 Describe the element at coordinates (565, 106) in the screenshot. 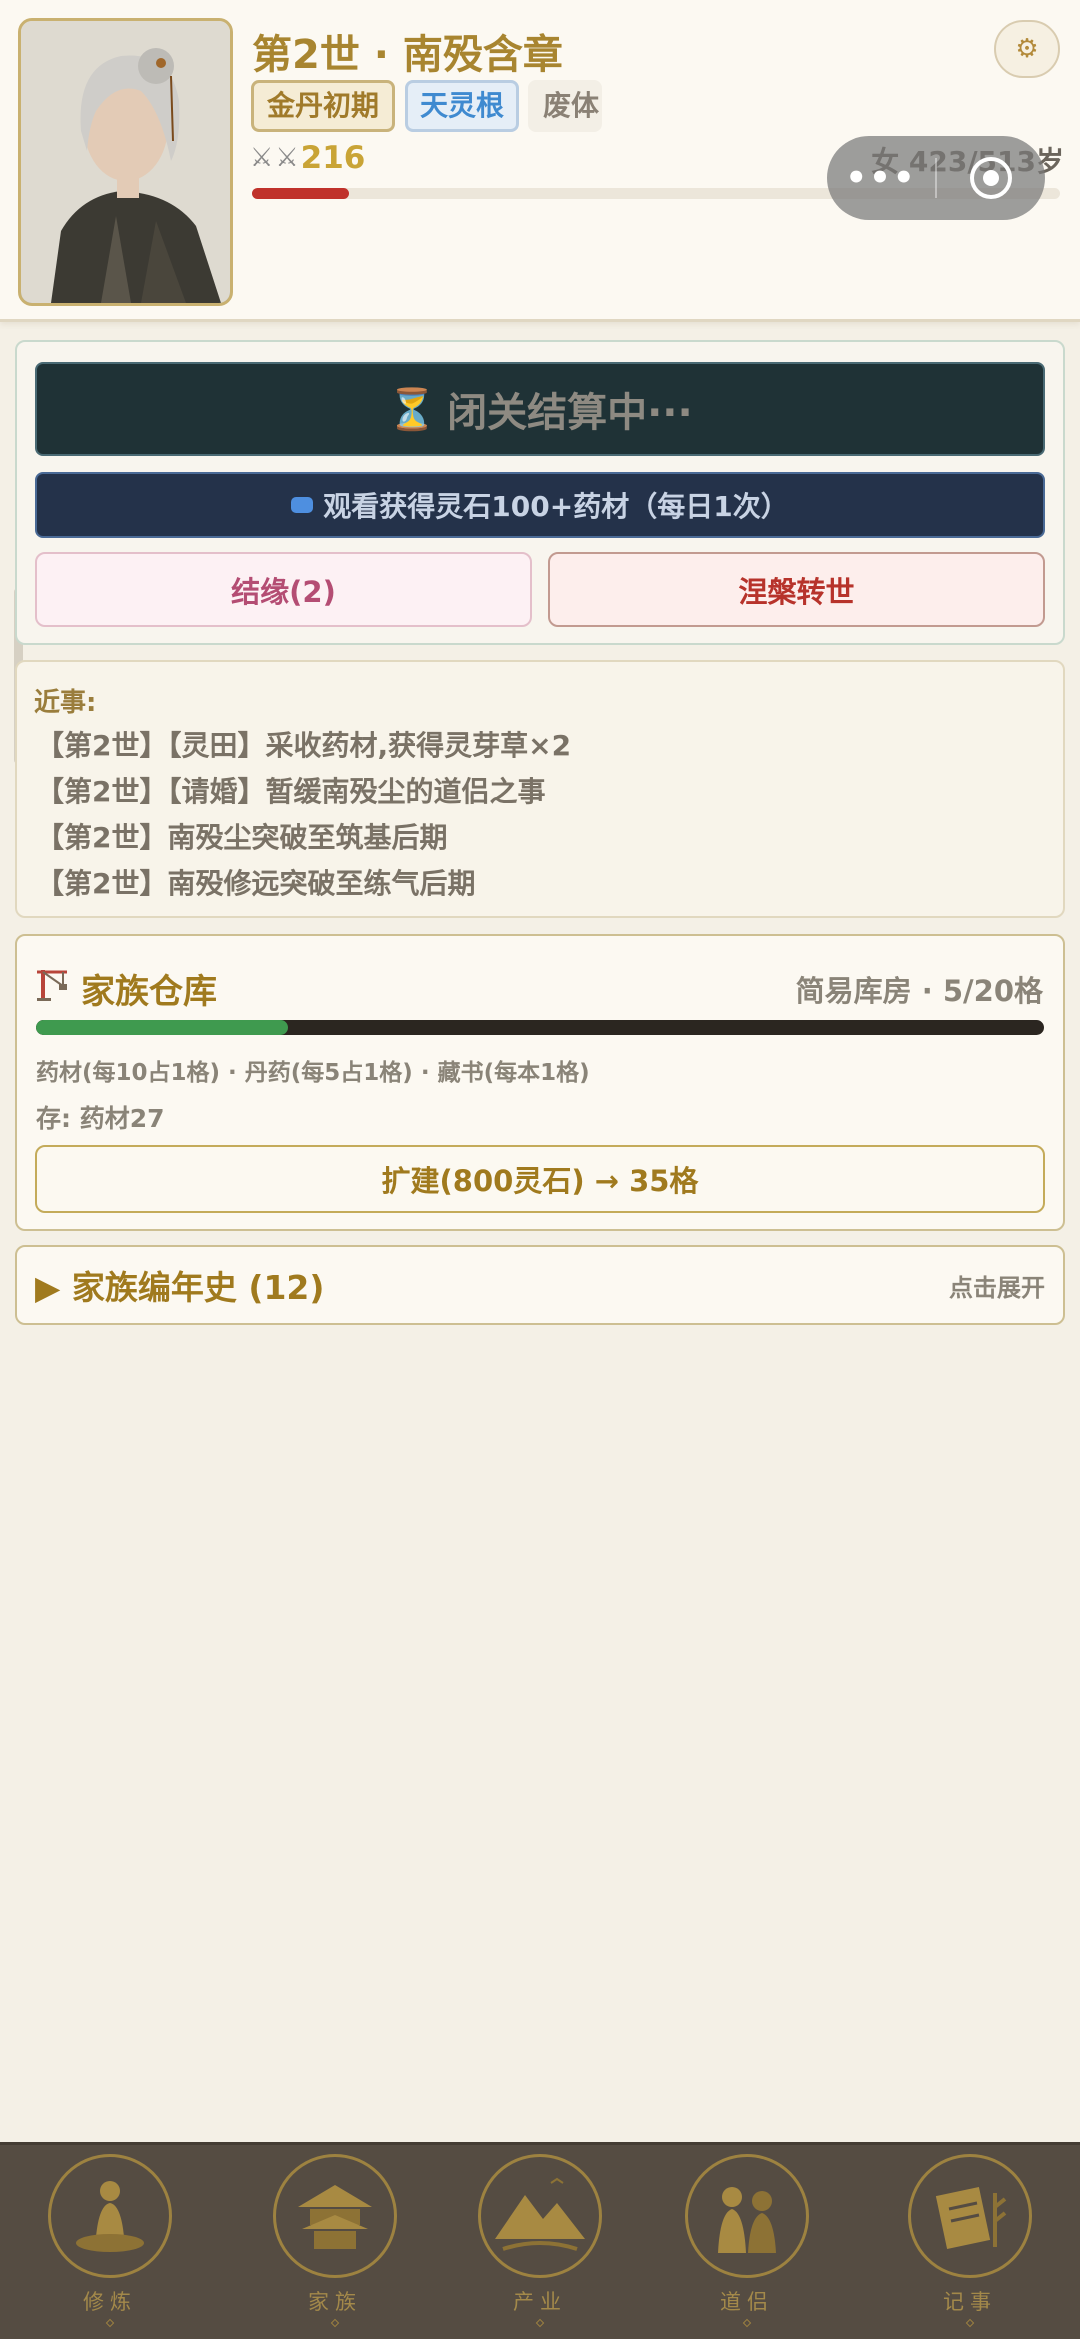

I see `physique-badge: 废体` at that location.